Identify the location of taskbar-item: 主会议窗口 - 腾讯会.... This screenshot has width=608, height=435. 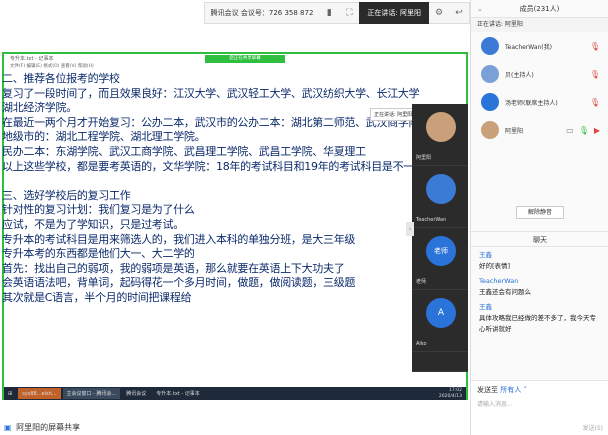
(91, 393).